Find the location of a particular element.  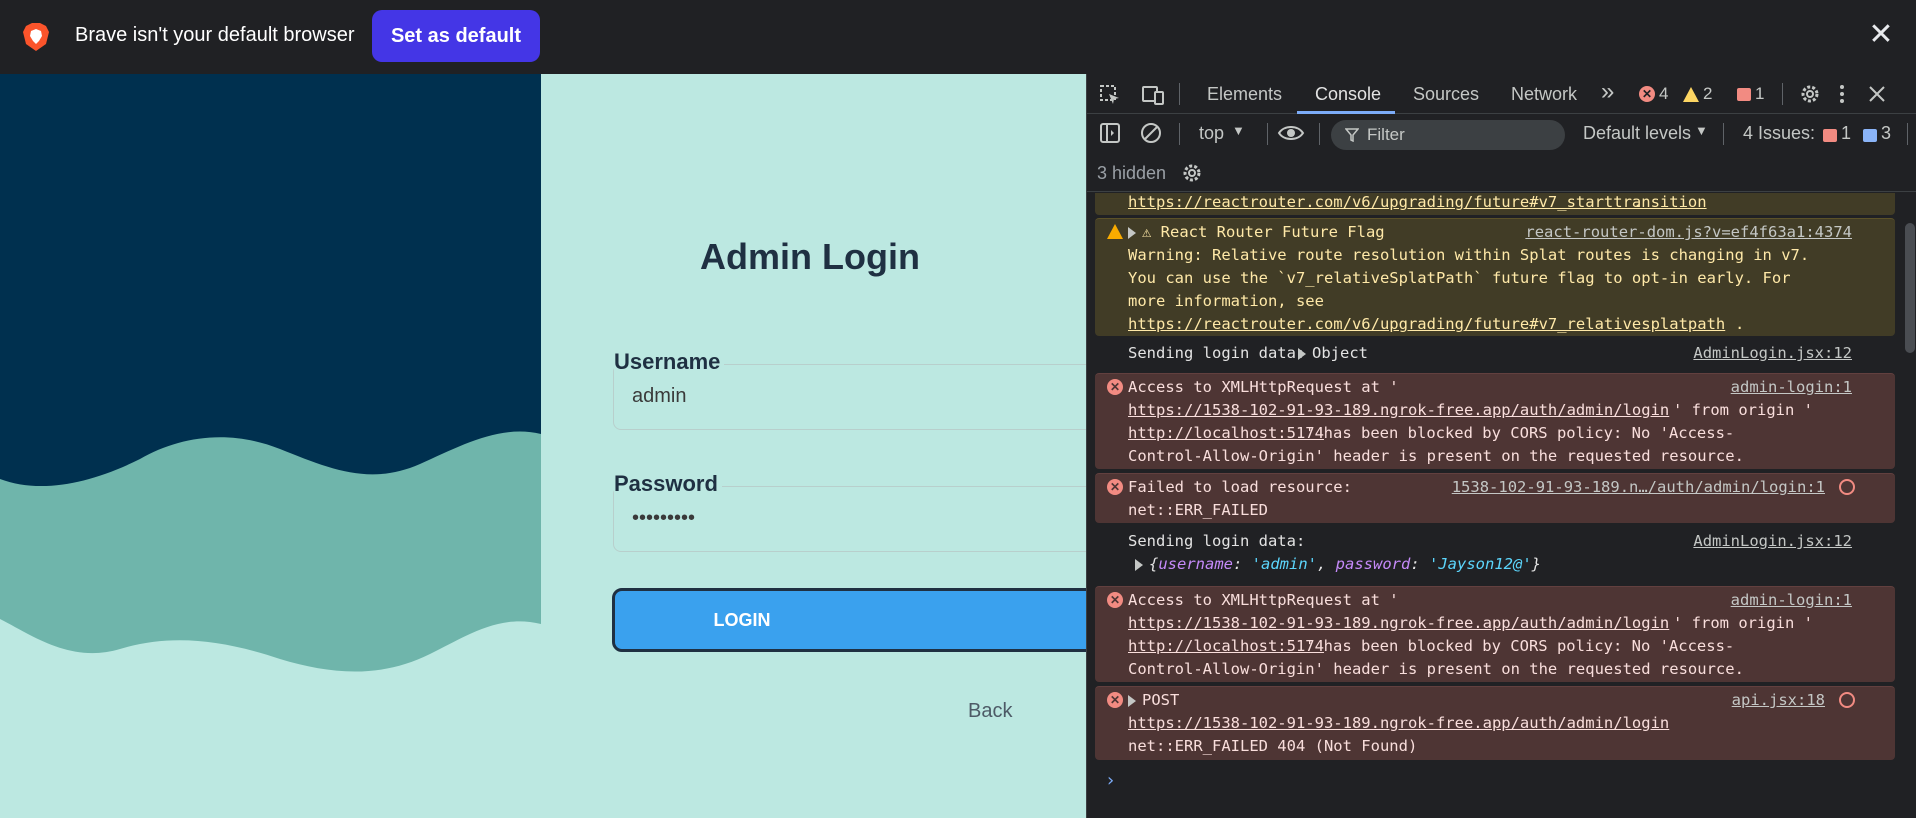

warning-line-3: more information, see is located at coordinates (1226, 301).